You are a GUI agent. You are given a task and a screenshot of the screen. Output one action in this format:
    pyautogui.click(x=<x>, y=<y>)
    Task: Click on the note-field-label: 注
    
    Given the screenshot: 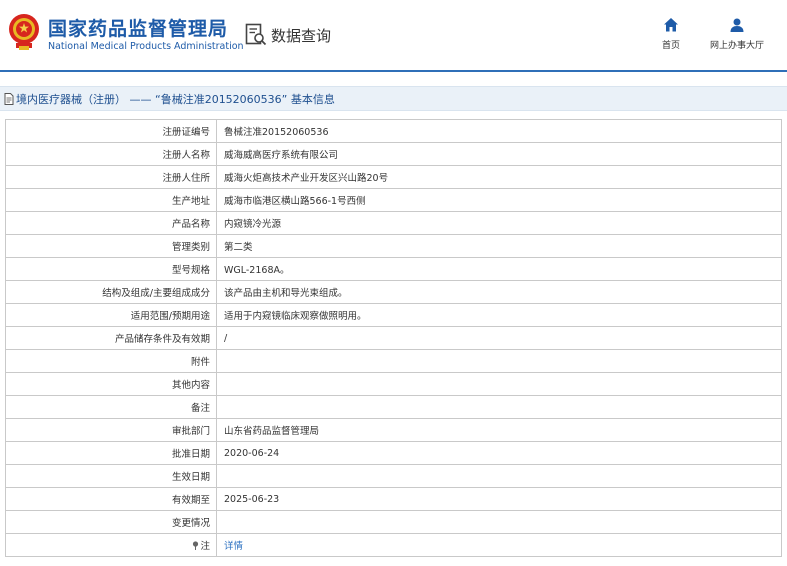 What is the action you would take?
    pyautogui.click(x=111, y=545)
    